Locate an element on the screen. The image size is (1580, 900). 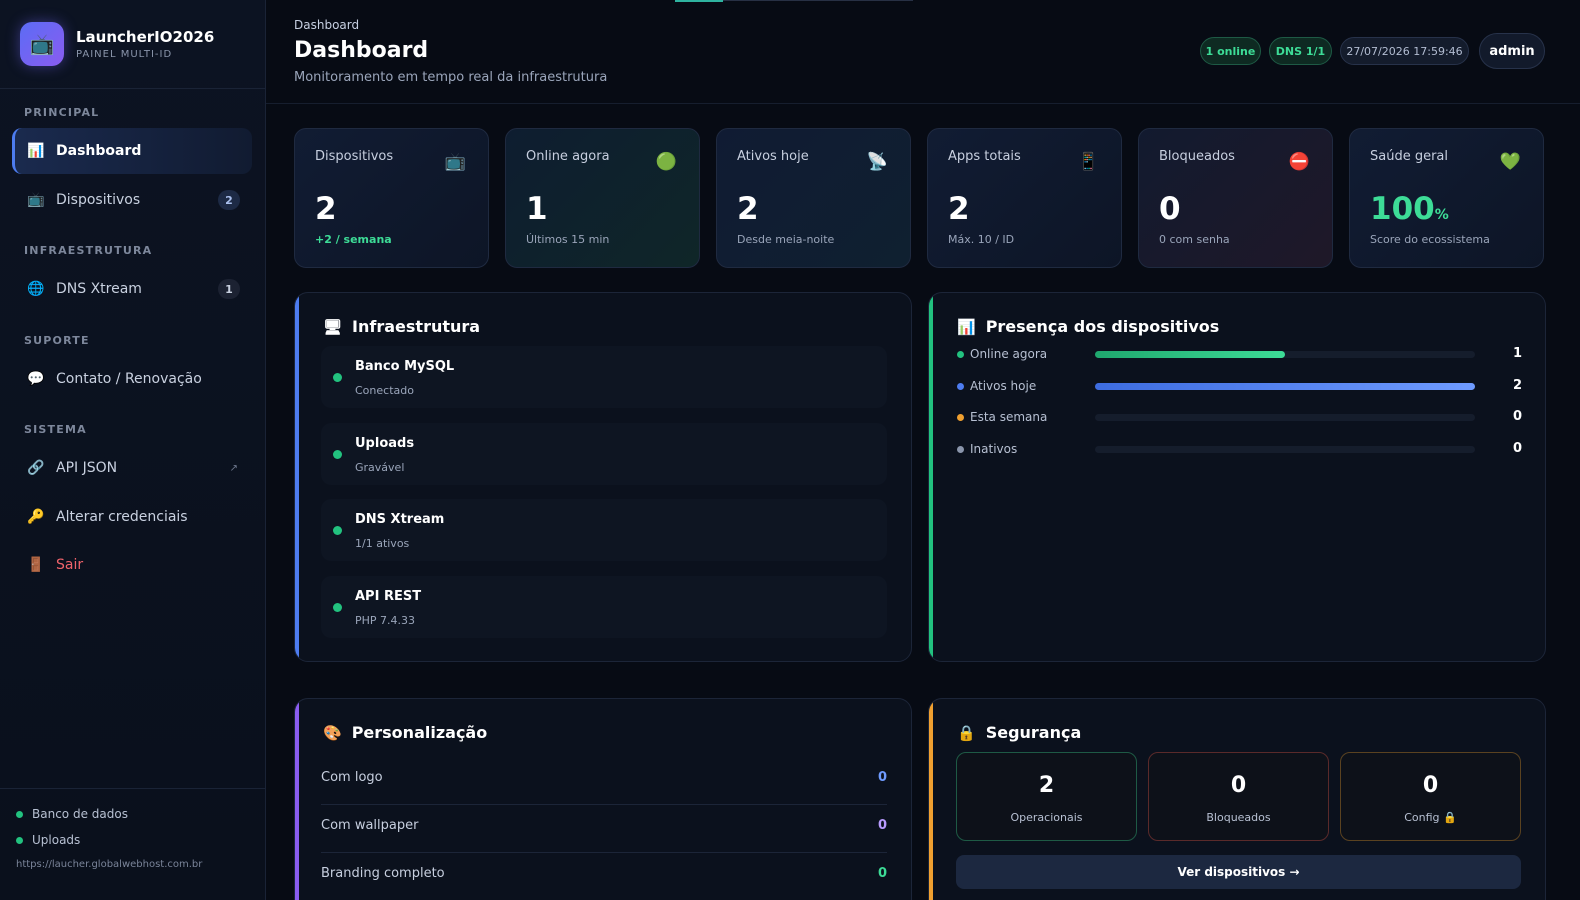
site-url: https://laucher.globalwebhost.com.br is located at coordinates (132, 864).